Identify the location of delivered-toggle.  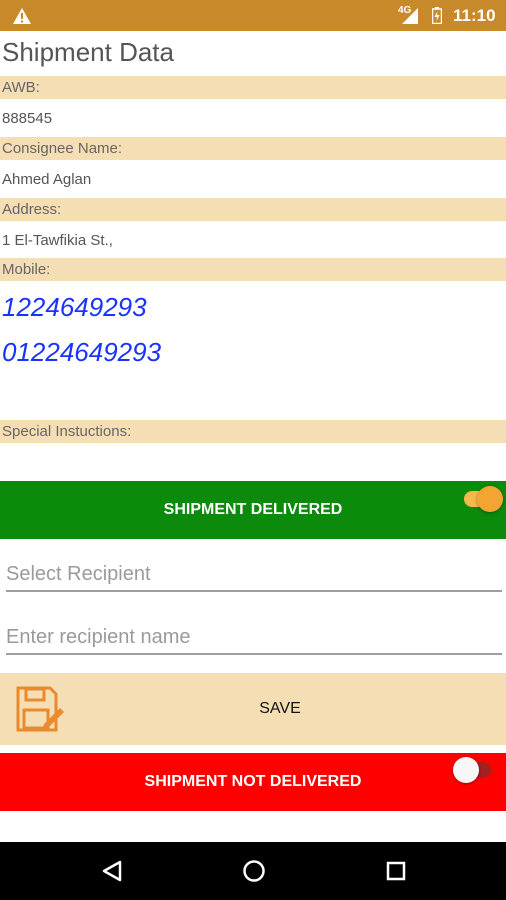
(483, 499).